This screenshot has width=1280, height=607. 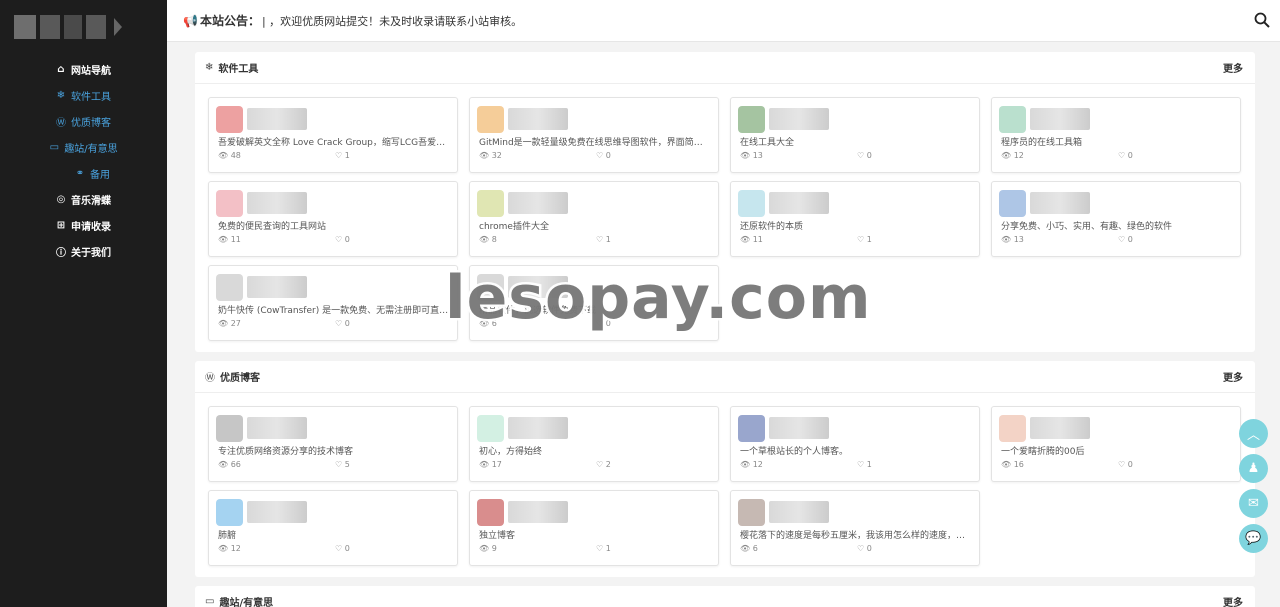 I want to click on wechat-icon: 💬, so click(x=1253, y=538).